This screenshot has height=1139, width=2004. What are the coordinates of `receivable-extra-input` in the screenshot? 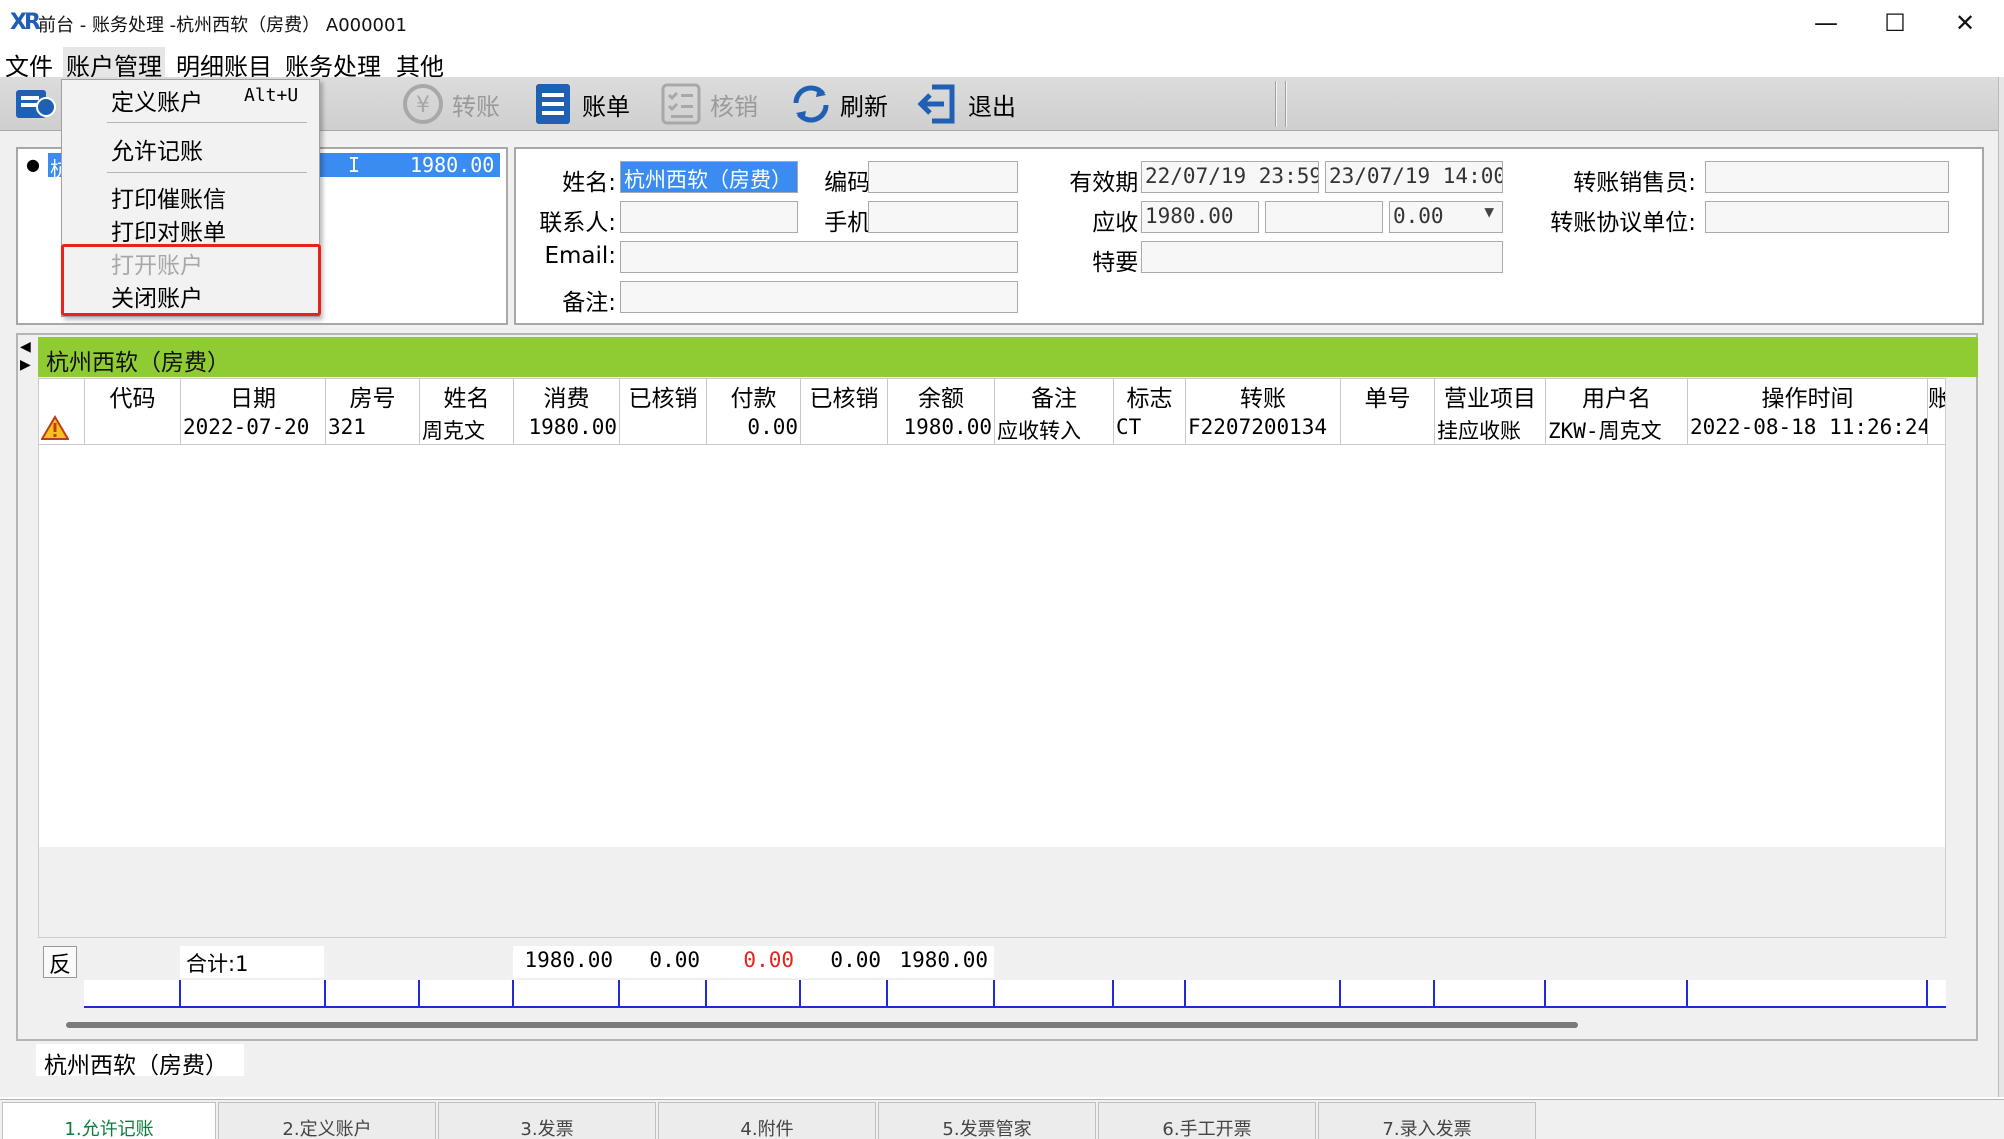 It's located at (1324, 217).